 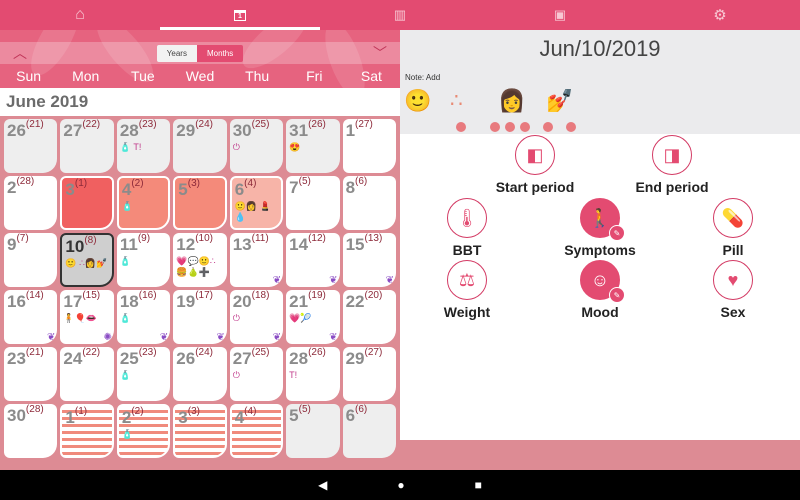 I want to click on cycle-day: (9), so click(x=144, y=238).